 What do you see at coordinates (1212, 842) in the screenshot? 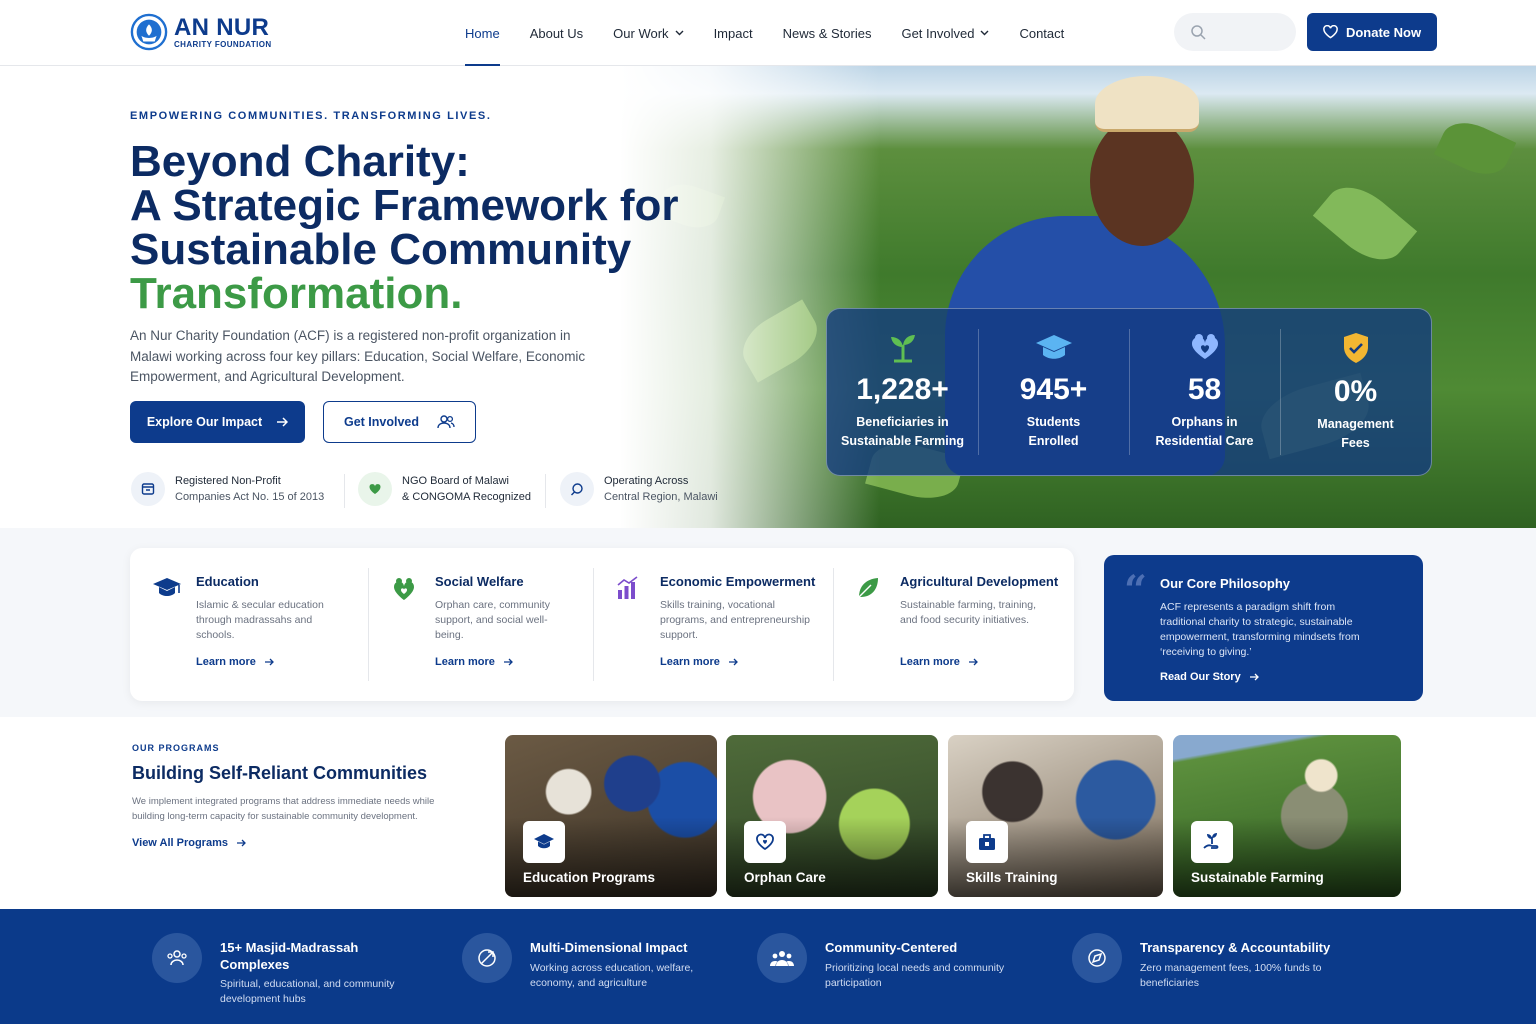
I see `plant-hand-icon` at bounding box center [1212, 842].